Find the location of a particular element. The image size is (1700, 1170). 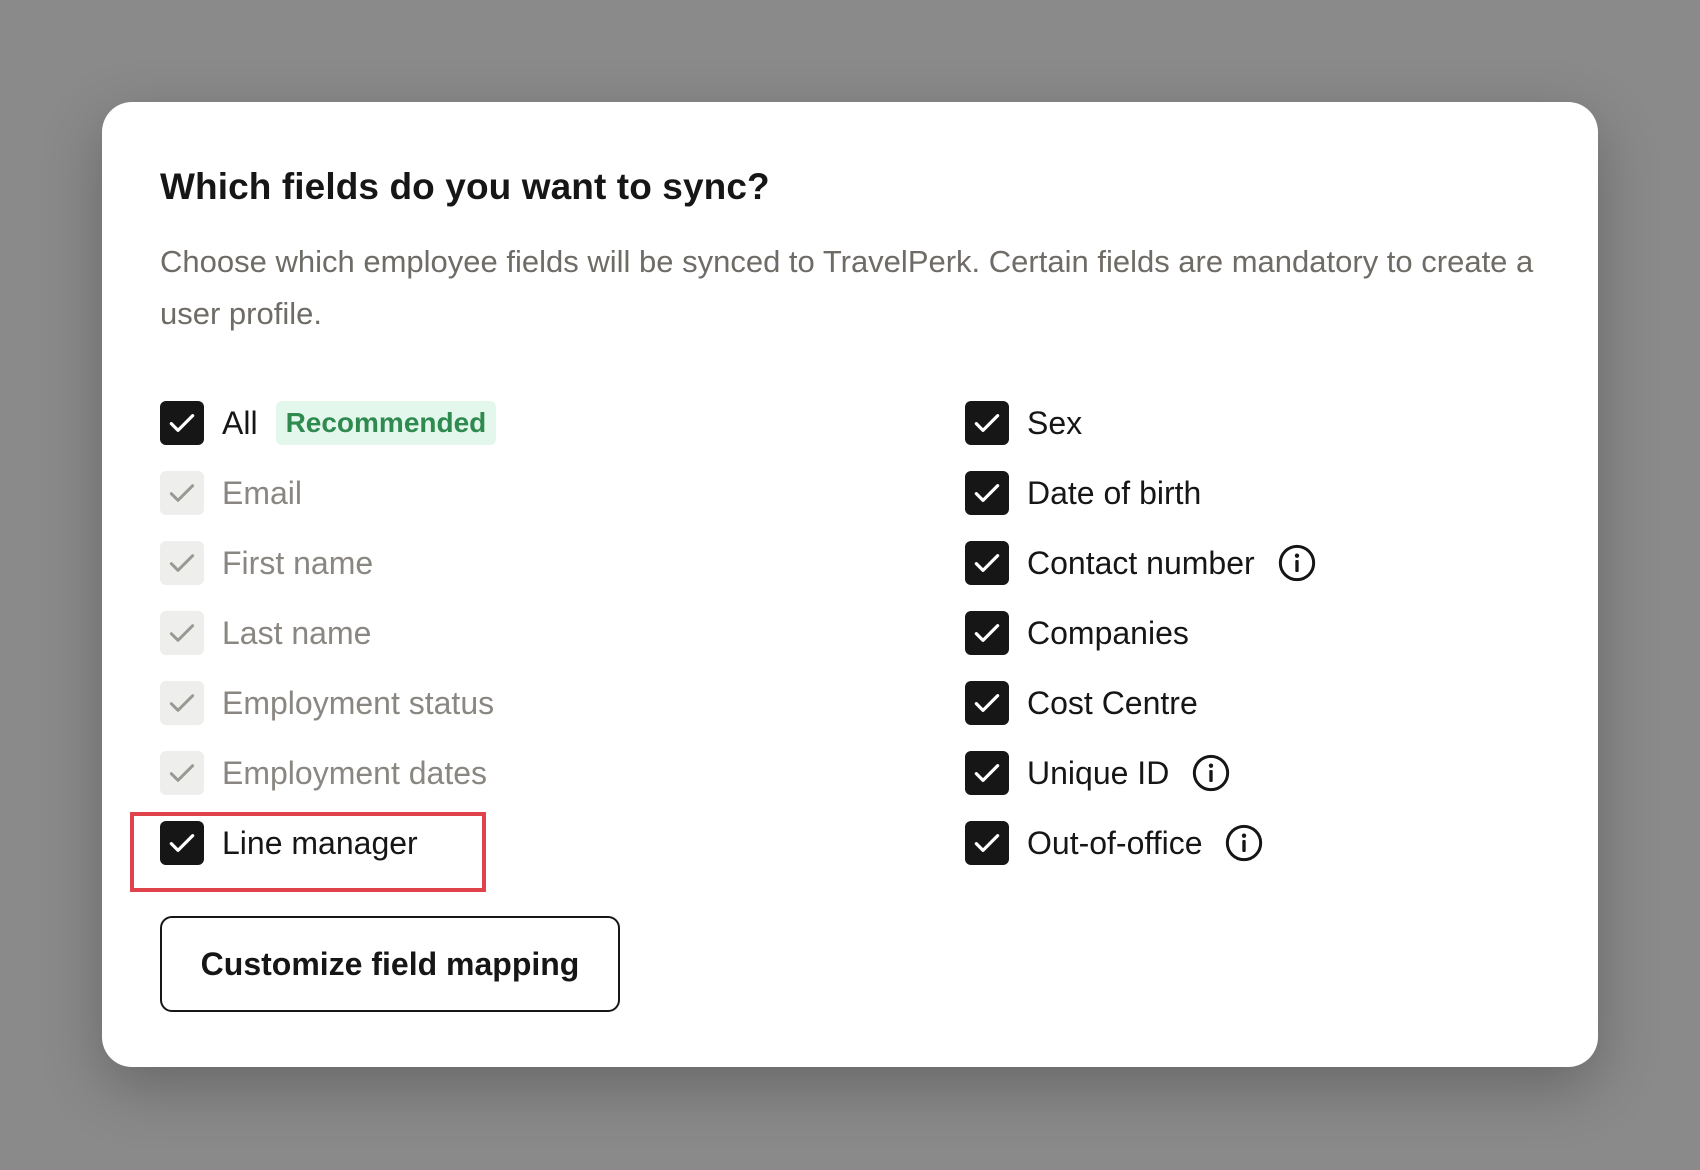

sex-checkbox is located at coordinates (987, 423).